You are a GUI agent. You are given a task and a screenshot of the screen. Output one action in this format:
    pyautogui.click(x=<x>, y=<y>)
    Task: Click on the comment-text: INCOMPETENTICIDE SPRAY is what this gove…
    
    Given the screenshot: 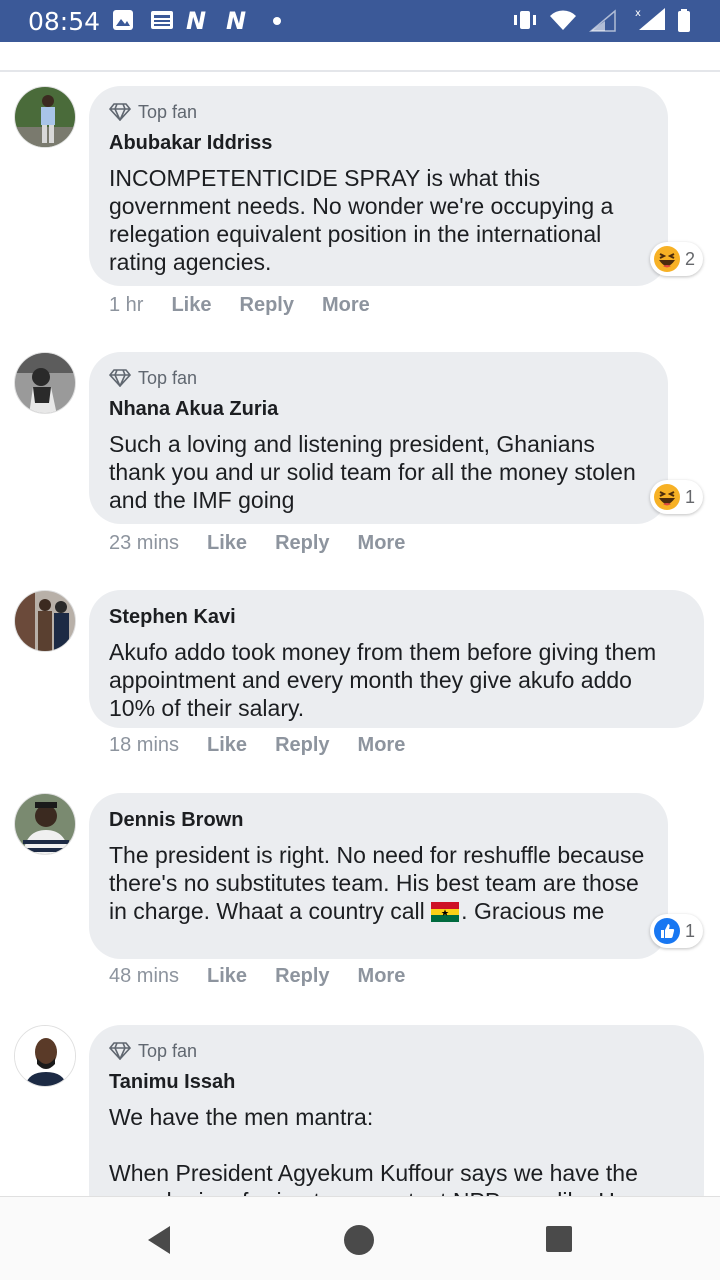 What is the action you would take?
    pyautogui.click(x=361, y=220)
    